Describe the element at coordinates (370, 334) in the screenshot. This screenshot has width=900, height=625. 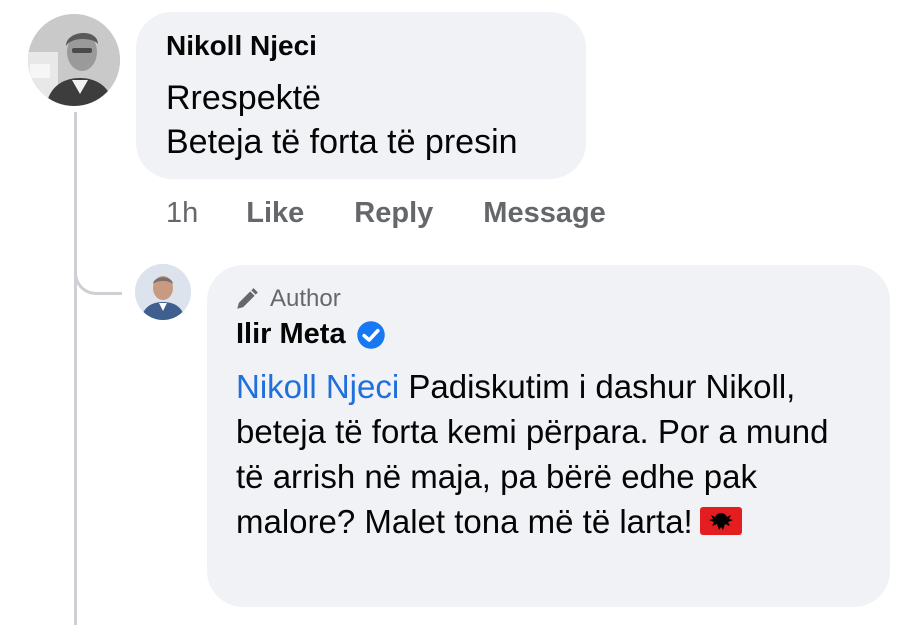
I see `verified-check-icon` at that location.